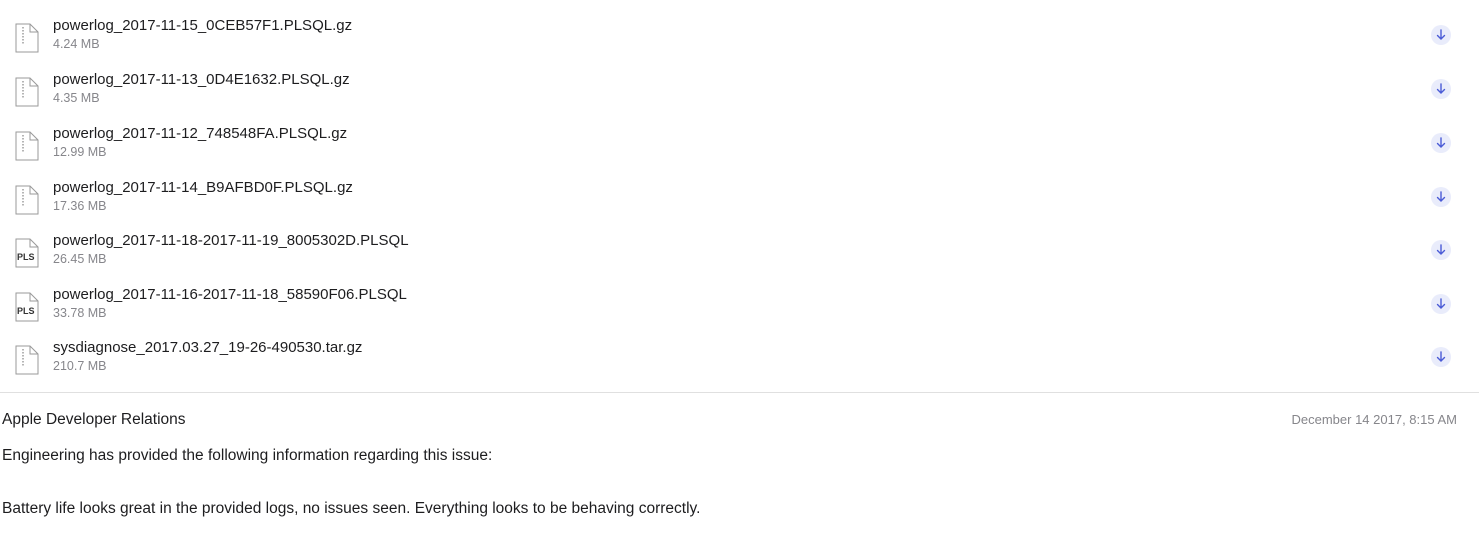  What do you see at coordinates (94, 419) in the screenshot?
I see `comment-author: Apple Developer Relations` at bounding box center [94, 419].